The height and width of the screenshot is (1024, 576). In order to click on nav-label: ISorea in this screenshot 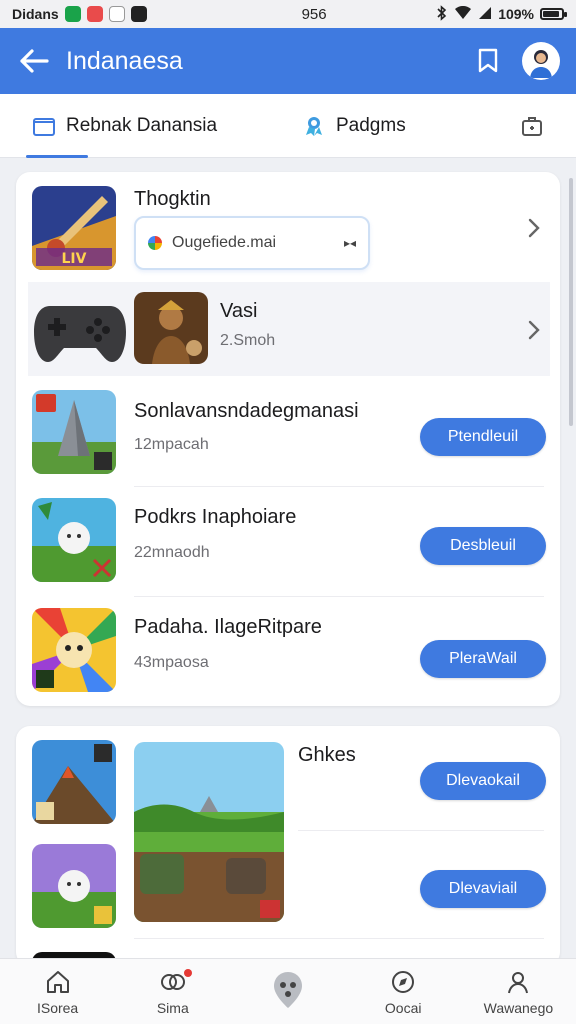, I will do `click(57, 1007)`.